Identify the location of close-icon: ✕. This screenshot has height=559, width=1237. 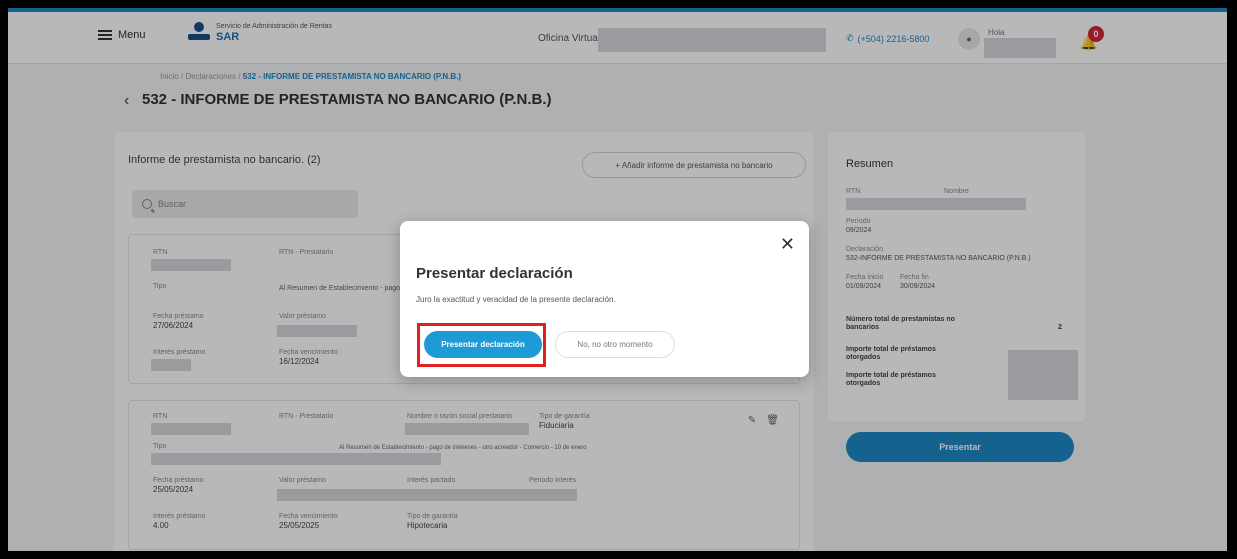
(787, 244).